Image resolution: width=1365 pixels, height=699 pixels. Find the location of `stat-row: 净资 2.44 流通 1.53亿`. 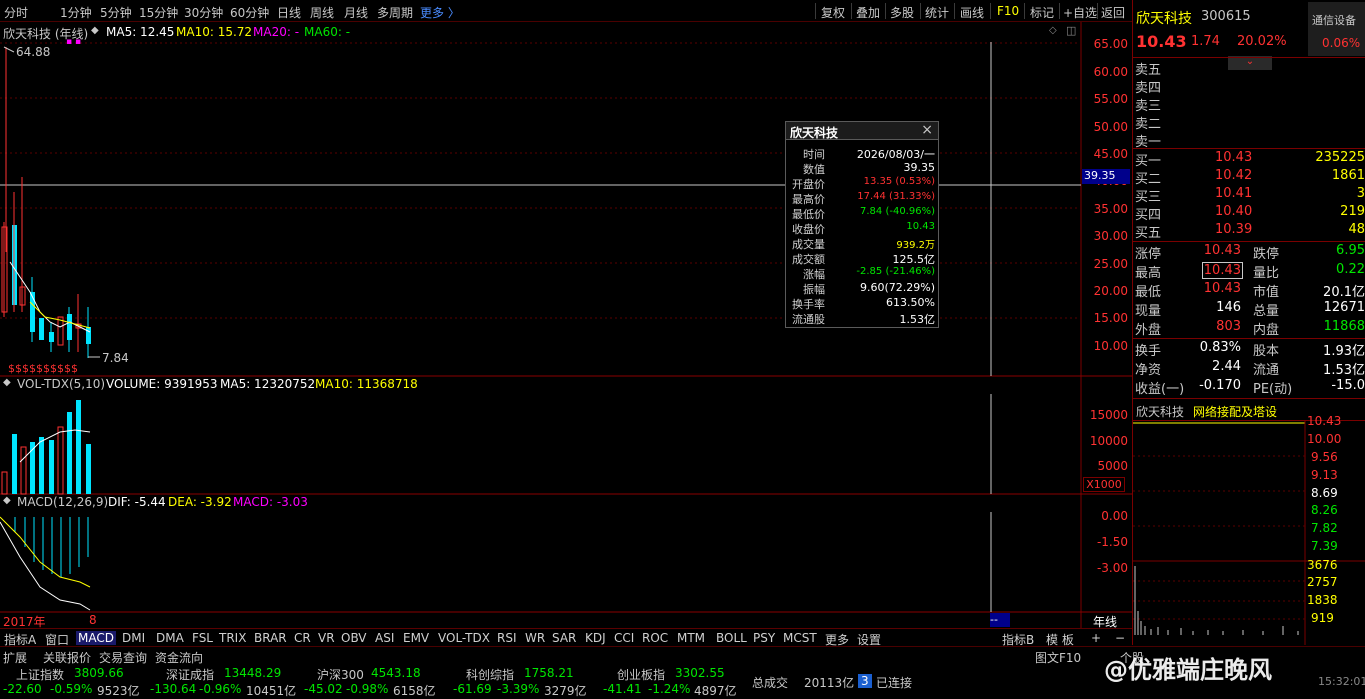

stat-row: 净资 2.44 流通 1.53亿 is located at coordinates (1250, 368).